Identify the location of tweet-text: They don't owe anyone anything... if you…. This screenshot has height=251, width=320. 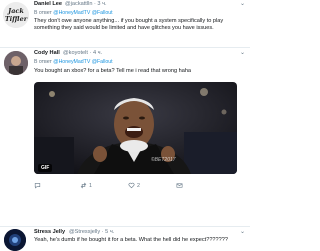
(129, 25).